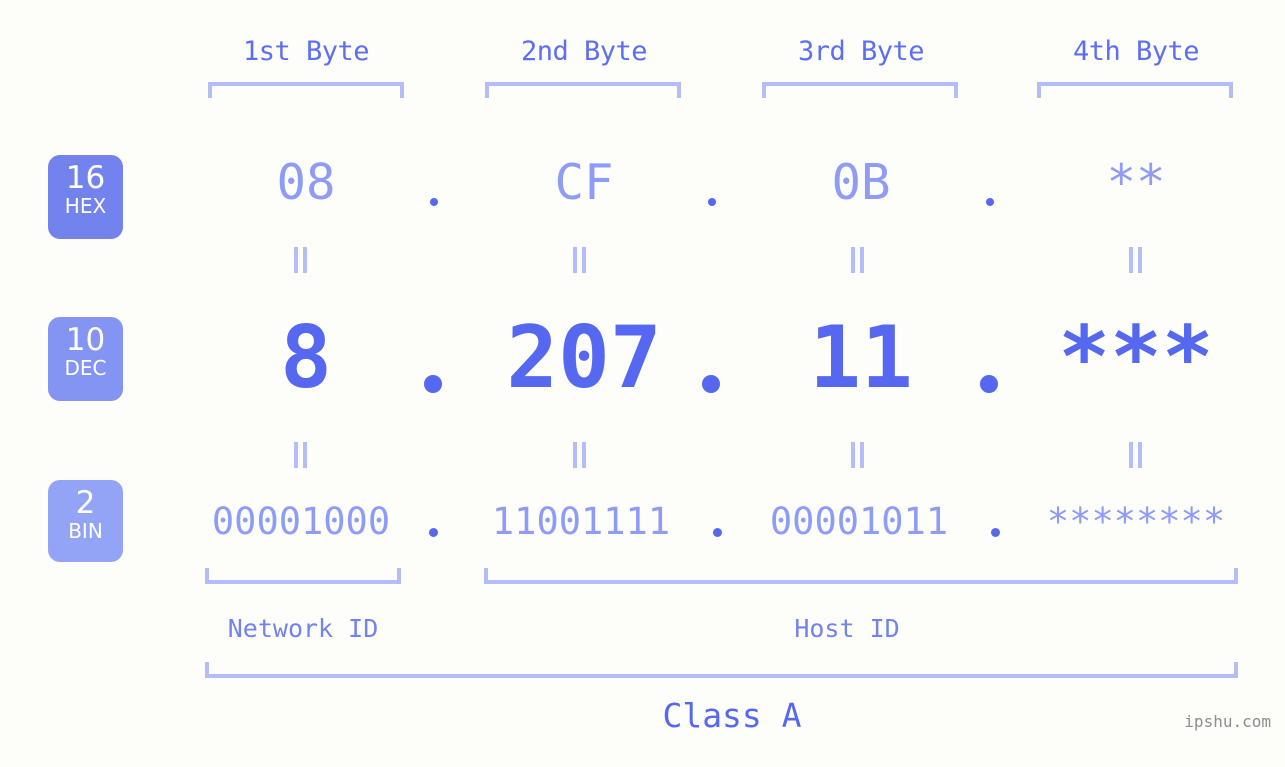 Image resolution: width=1285 pixels, height=767 pixels. I want to click on byte-header-1: 1st Byte, so click(306, 51).